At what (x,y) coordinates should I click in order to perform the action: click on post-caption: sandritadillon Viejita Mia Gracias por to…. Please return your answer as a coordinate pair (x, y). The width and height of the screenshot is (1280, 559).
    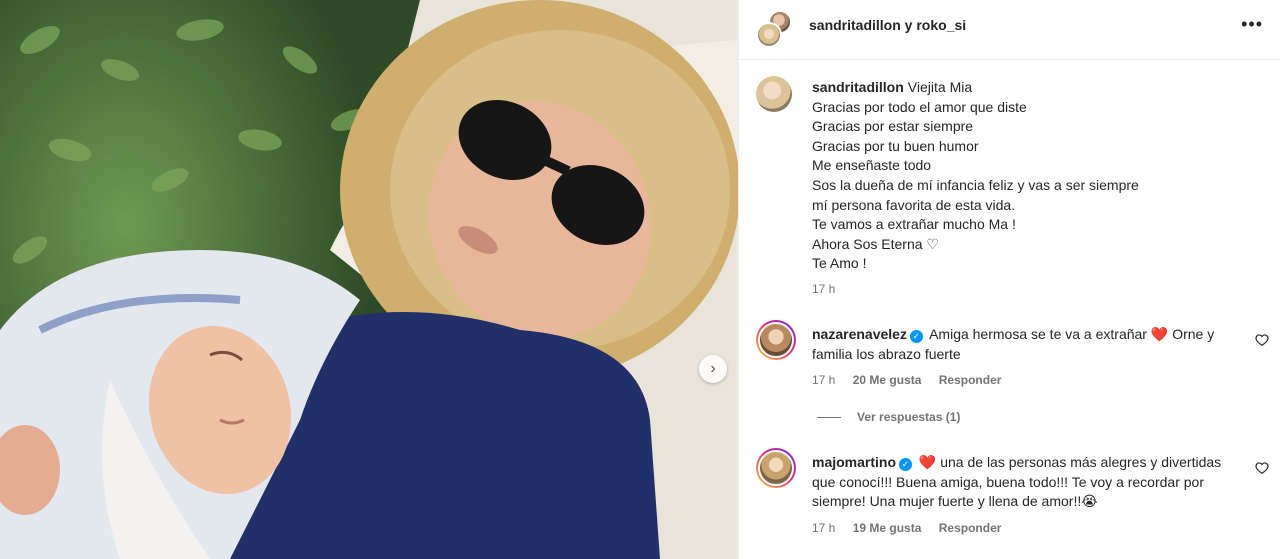
    Looking at the image, I should click on (1032, 176).